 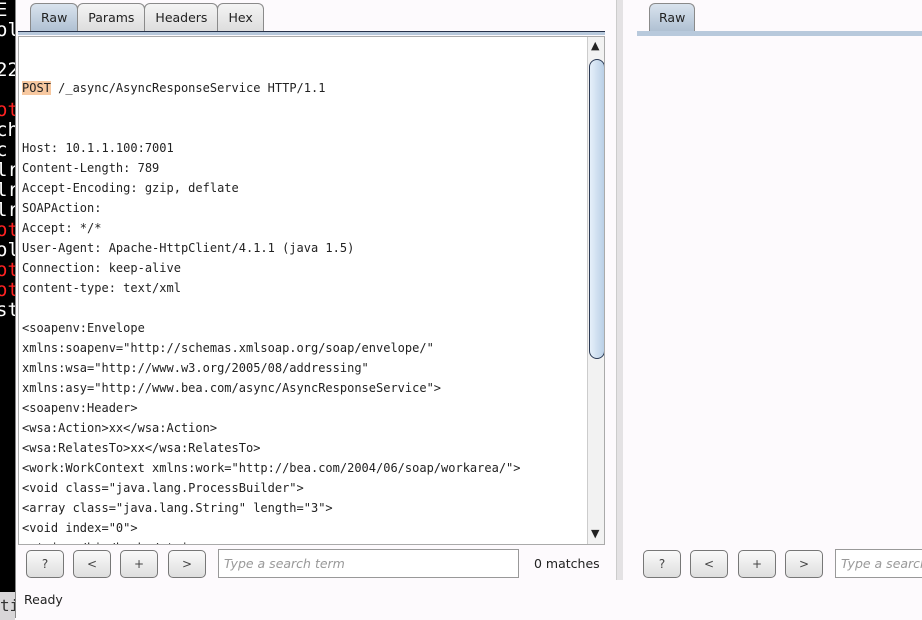 What do you see at coordinates (36, 88) in the screenshot?
I see `highlighted-method: POST` at bounding box center [36, 88].